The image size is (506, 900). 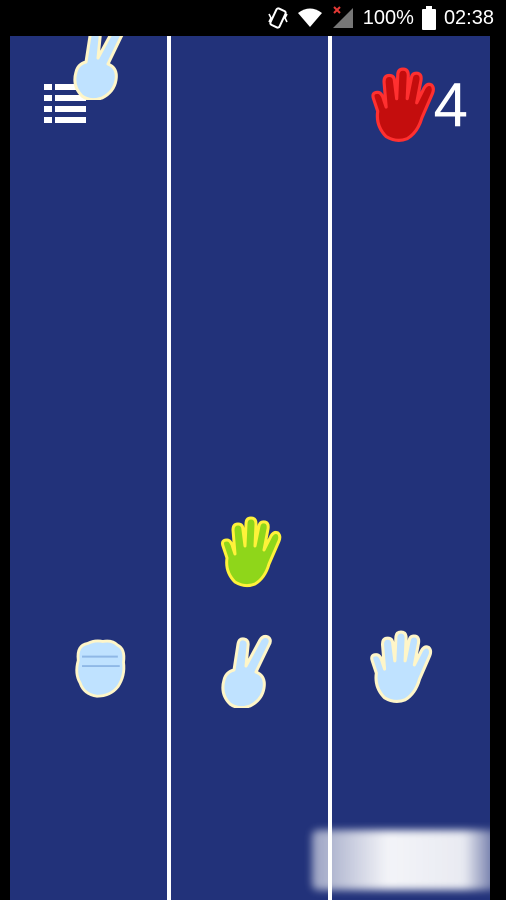 I want to click on target-paper-hand-icon, so click(x=402, y=104).